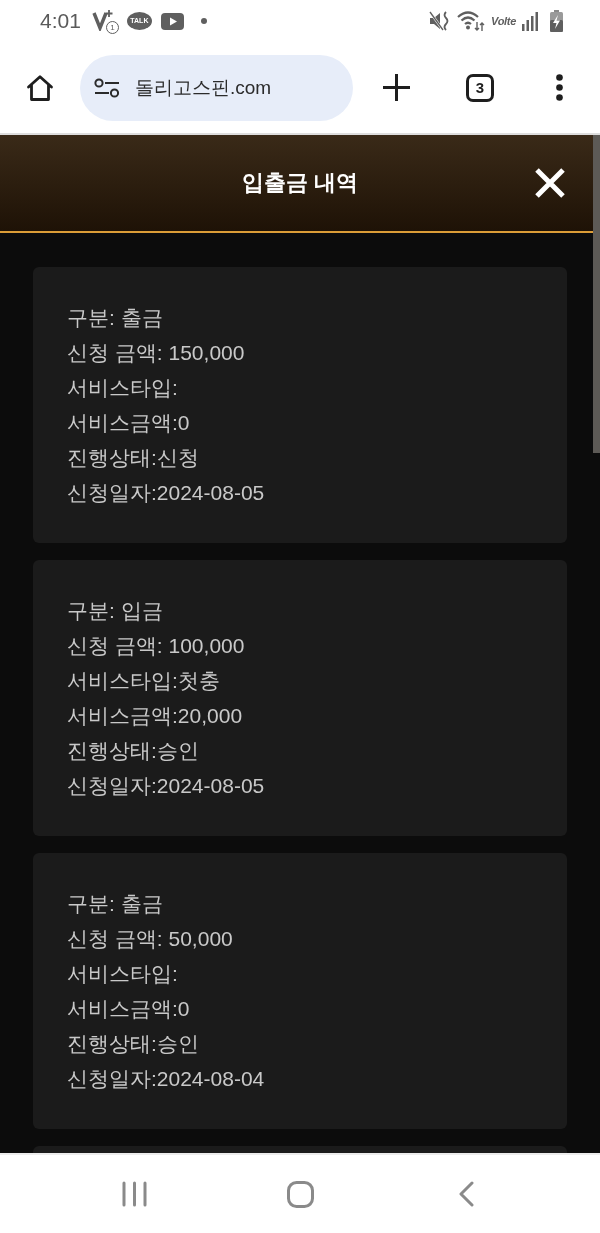 The image size is (600, 1233). What do you see at coordinates (150, 939) in the screenshot?
I see `record-detail: 신청 금액: 50,000` at bounding box center [150, 939].